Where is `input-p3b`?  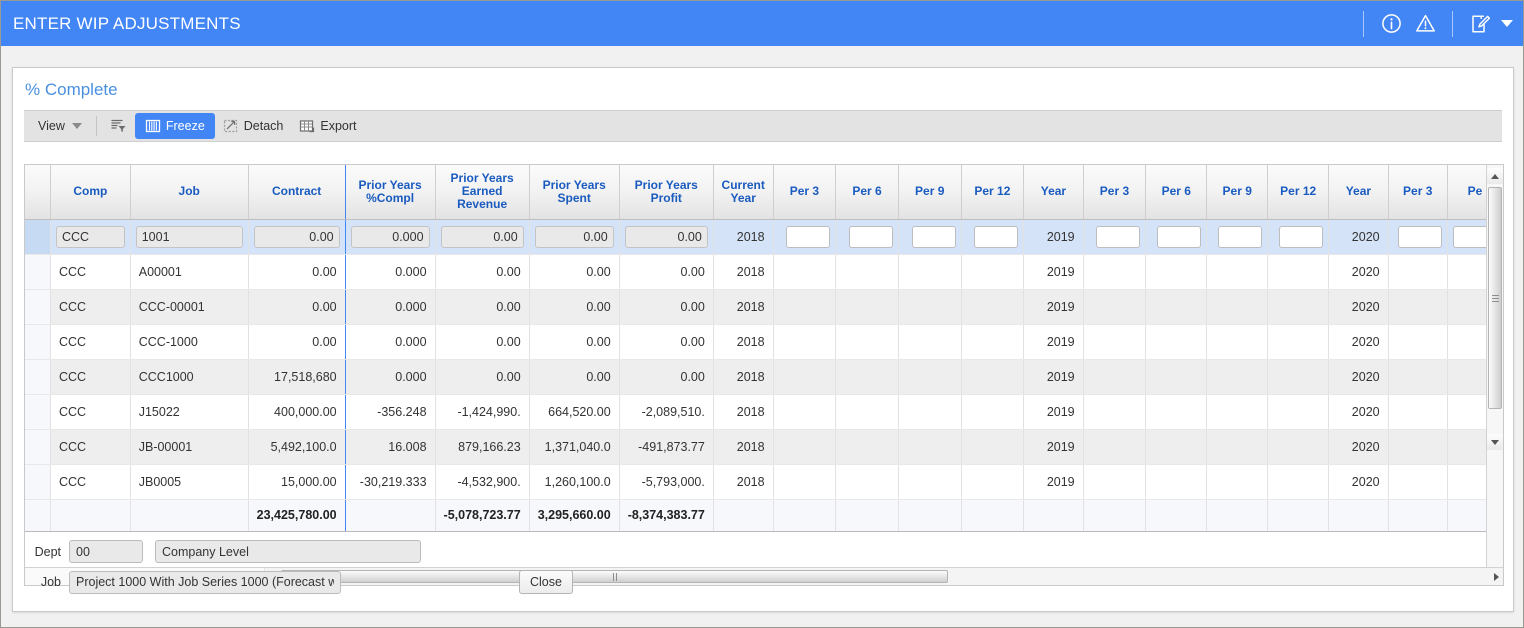
input-p3b is located at coordinates (1118, 236).